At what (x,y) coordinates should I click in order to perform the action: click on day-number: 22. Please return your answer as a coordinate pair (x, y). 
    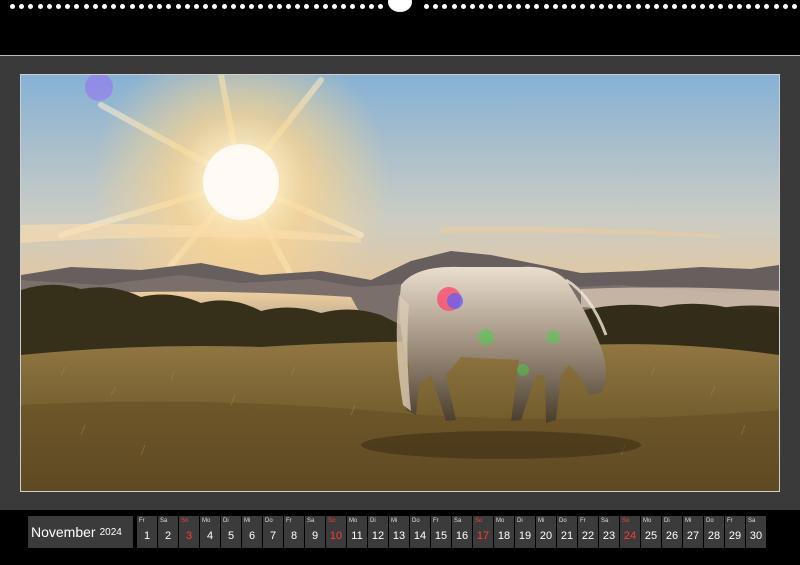
    Looking at the image, I should click on (588, 536).